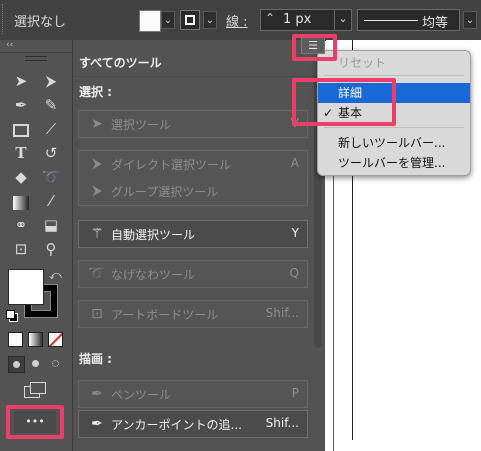 The image size is (481, 451). I want to click on stroke-weight-field: ⌃ 1 px ⌄, so click(306, 20).